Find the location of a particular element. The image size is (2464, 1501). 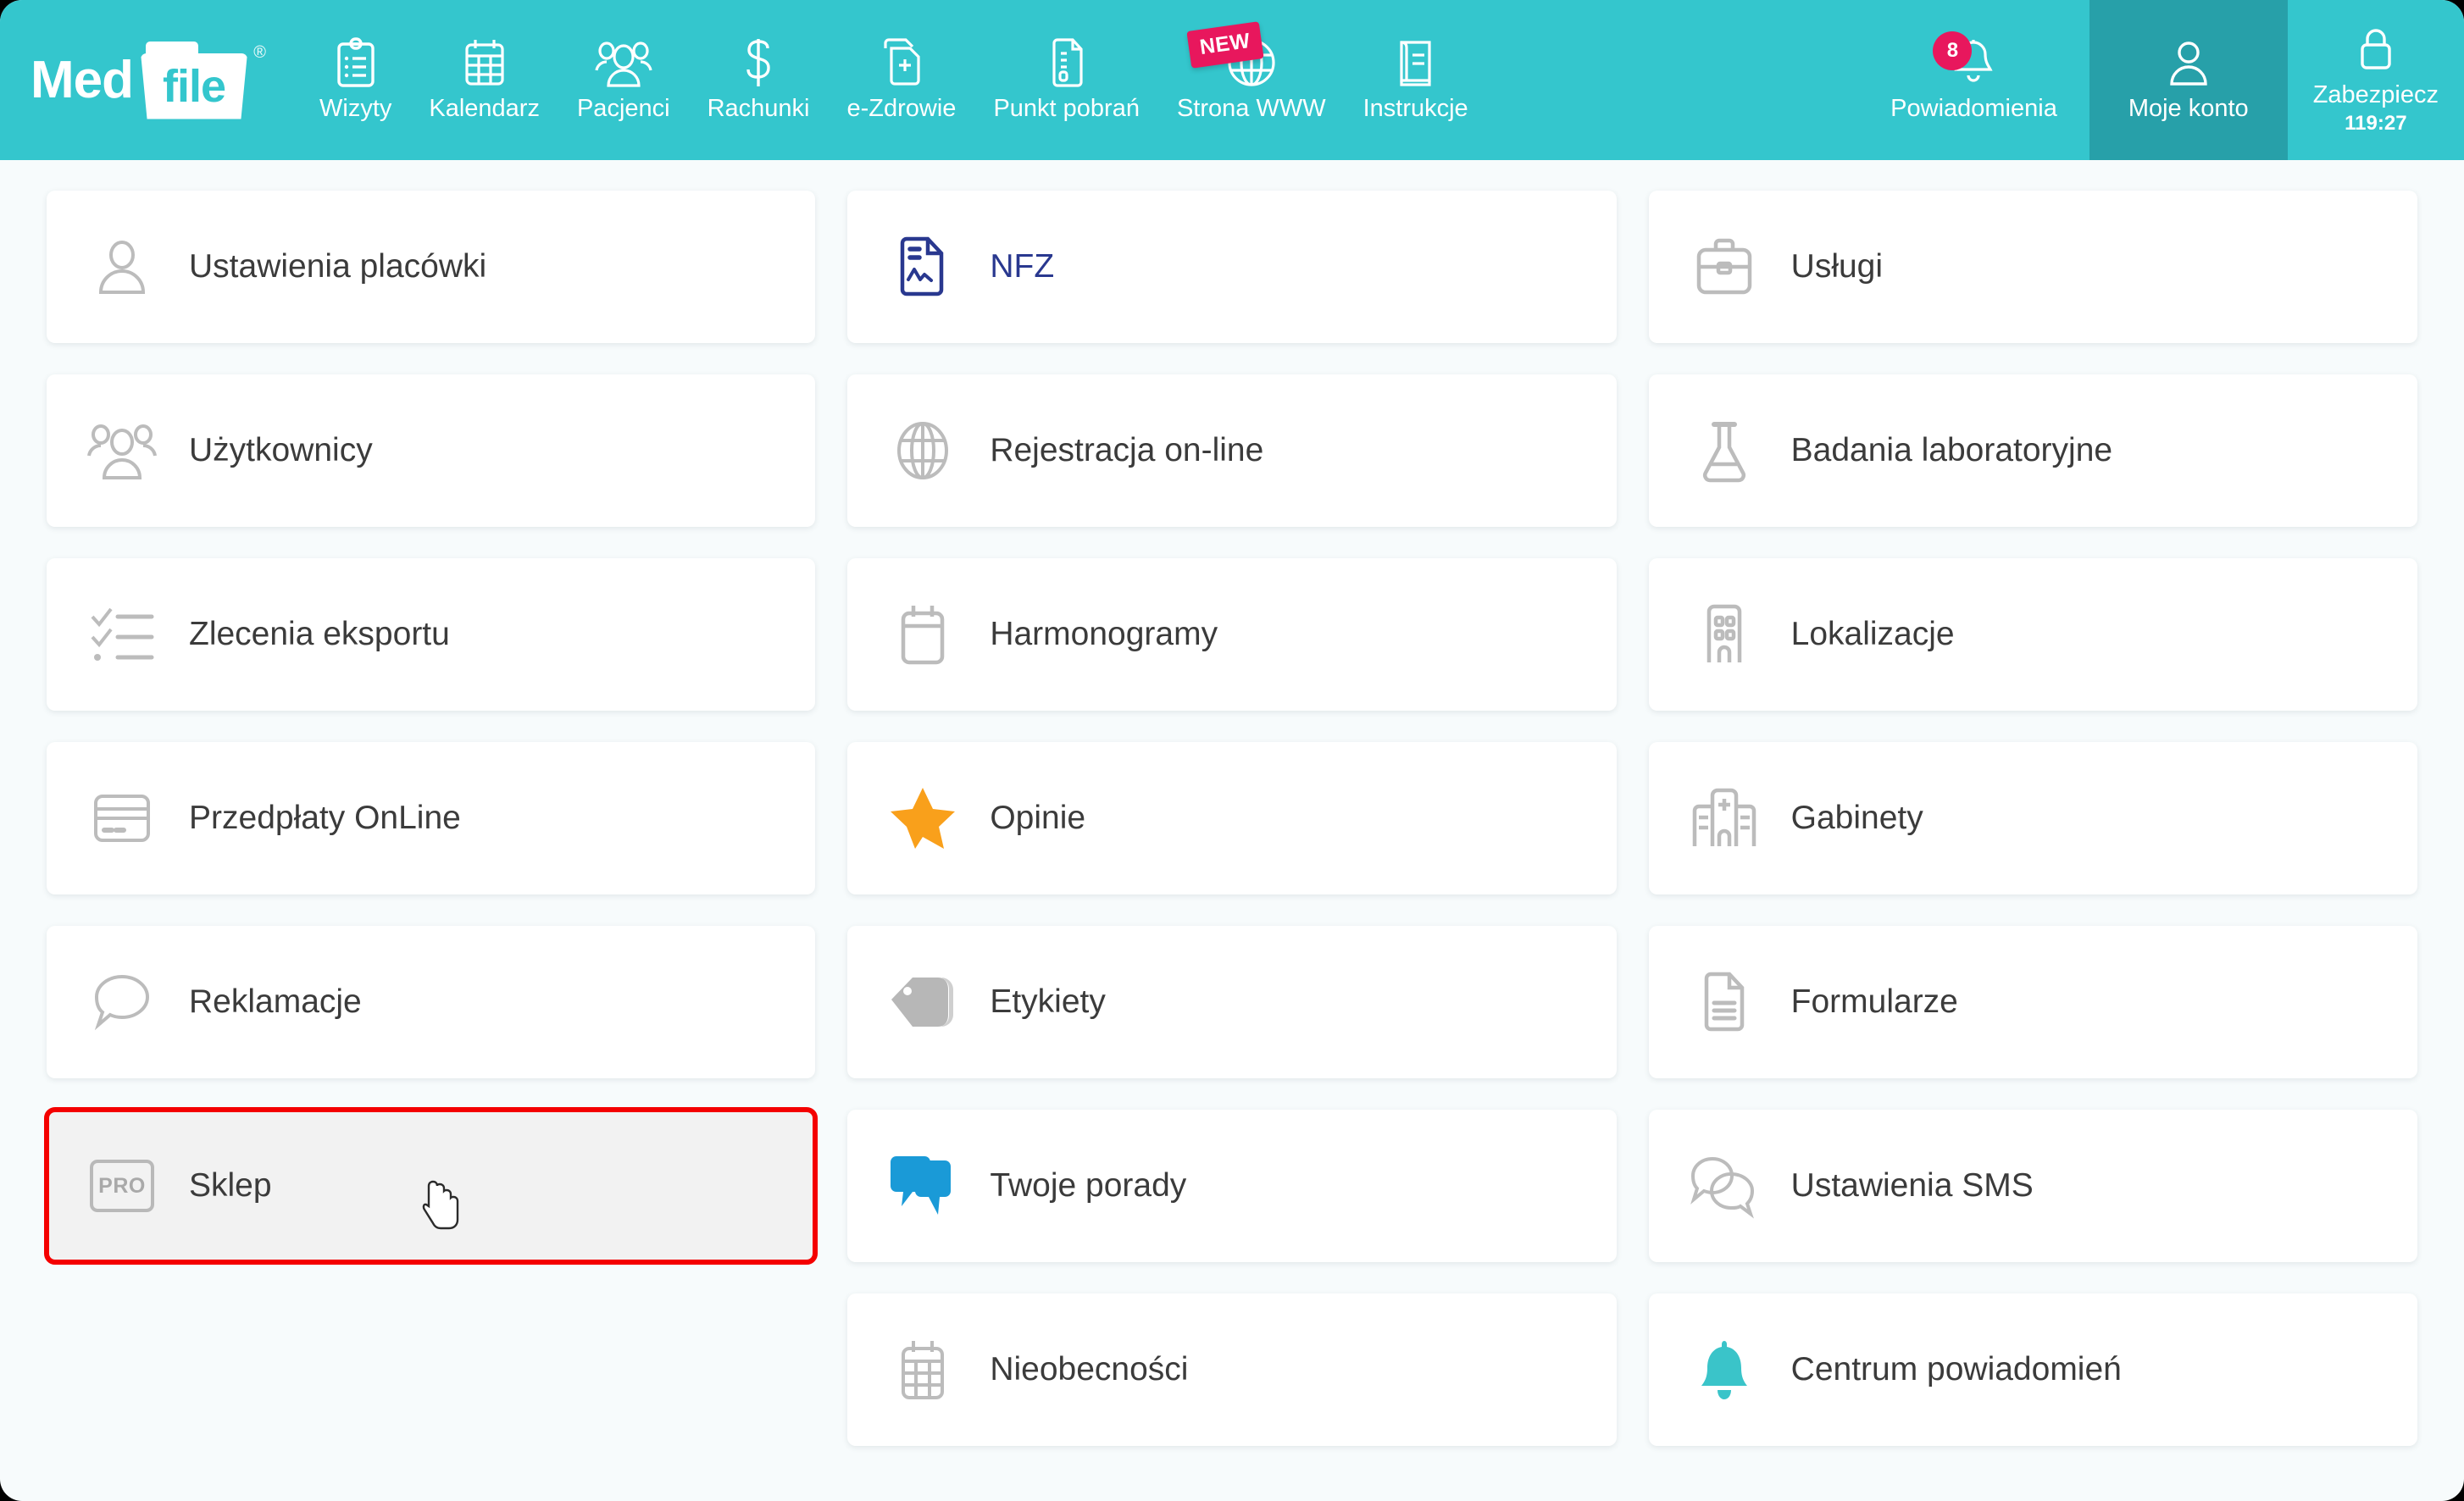

card-rejestracja-on-line: Rejestracja on-line is located at coordinates (1232, 450).